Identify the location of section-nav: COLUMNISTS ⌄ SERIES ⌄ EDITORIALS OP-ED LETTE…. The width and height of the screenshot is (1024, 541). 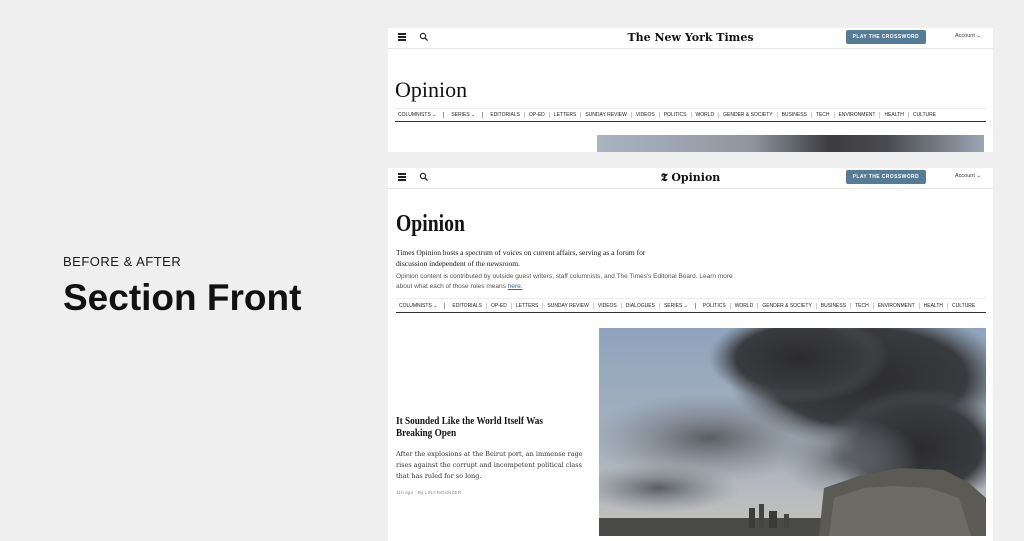
(690, 115).